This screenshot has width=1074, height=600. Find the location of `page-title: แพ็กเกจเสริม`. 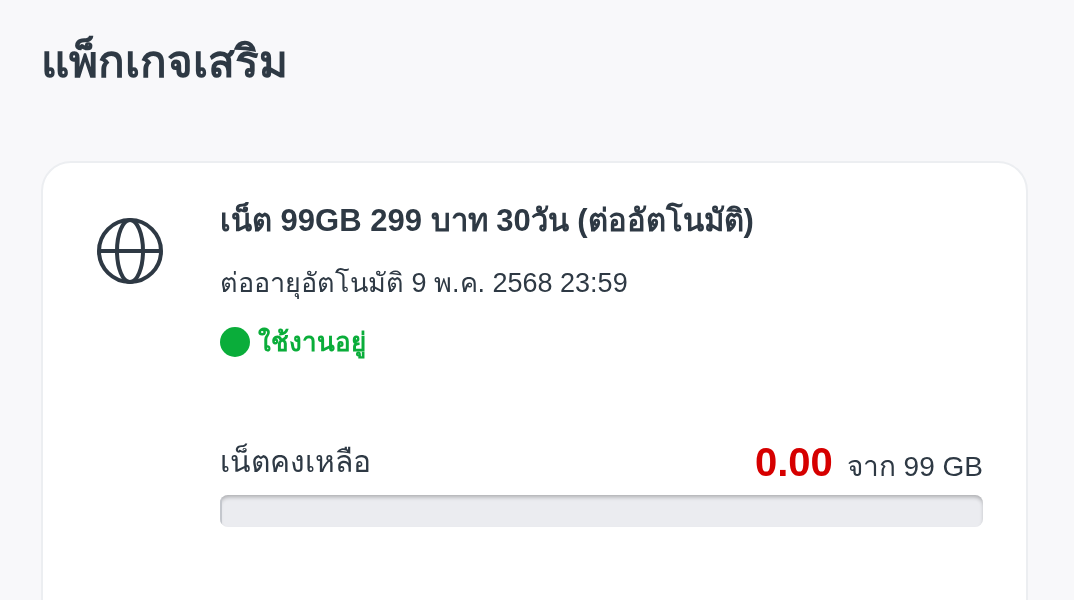

page-title: แพ็กเกจเสริม is located at coordinates (164, 61).